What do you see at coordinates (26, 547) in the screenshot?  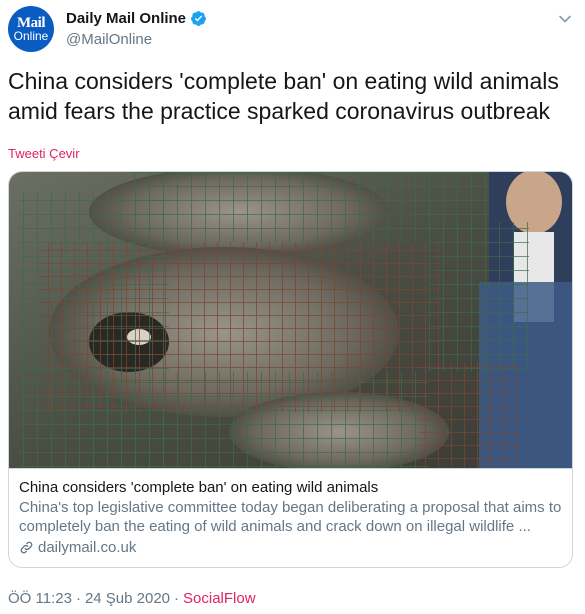 I see `link-icon` at bounding box center [26, 547].